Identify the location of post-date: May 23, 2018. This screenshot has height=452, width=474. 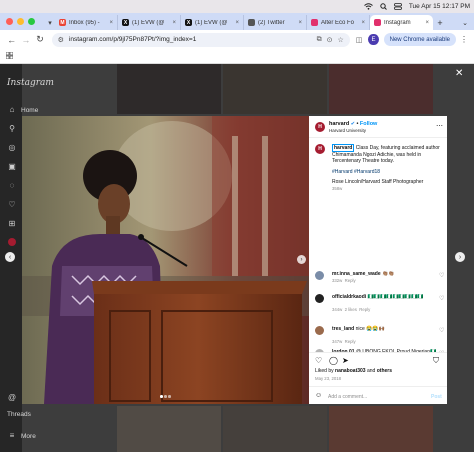
(328, 378).